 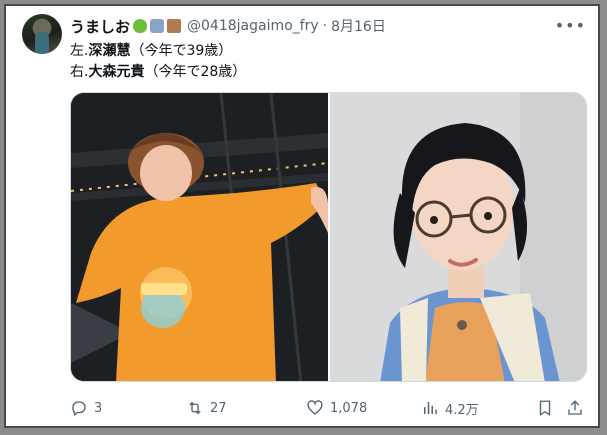 I want to click on post-date: 8月16日, so click(x=358, y=26).